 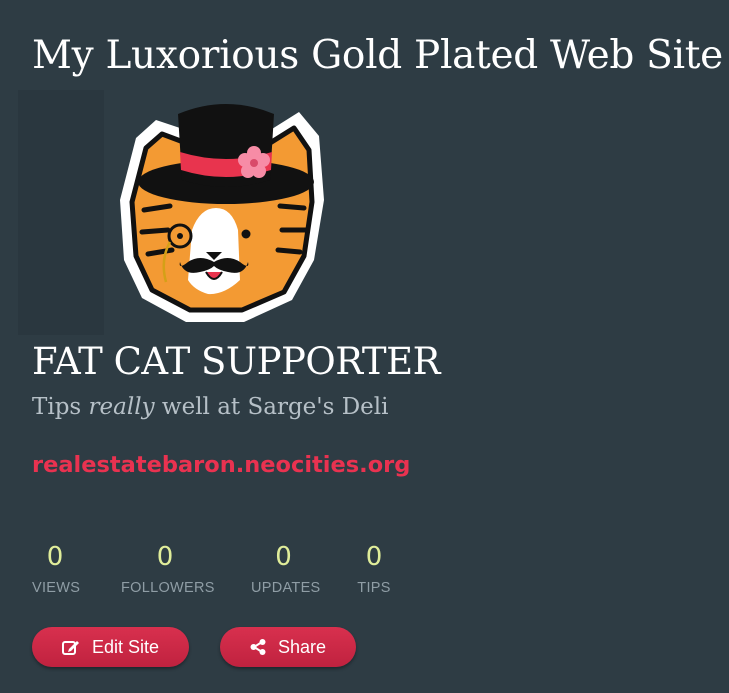 I want to click on stat-followers: 0 FOLLOWERS, so click(x=168, y=568).